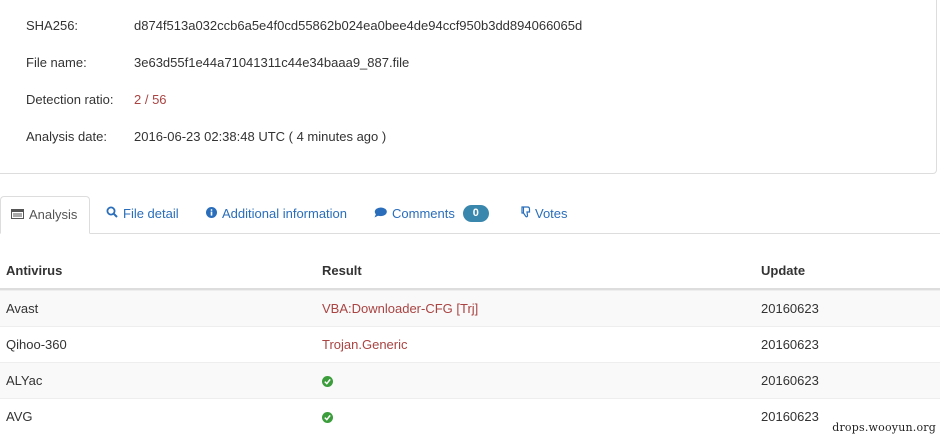 This screenshot has height=439, width=944. I want to click on tab-votes: Votes, so click(544, 215).